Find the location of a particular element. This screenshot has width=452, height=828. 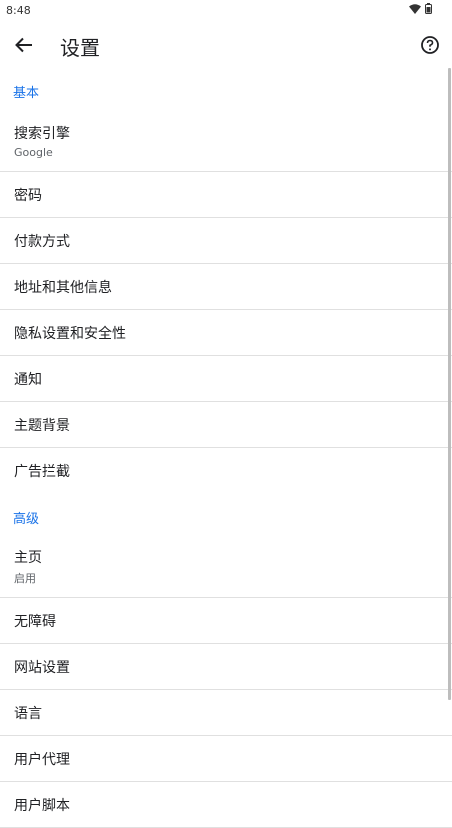

status-bar: 8:48 is located at coordinates (226, 10).